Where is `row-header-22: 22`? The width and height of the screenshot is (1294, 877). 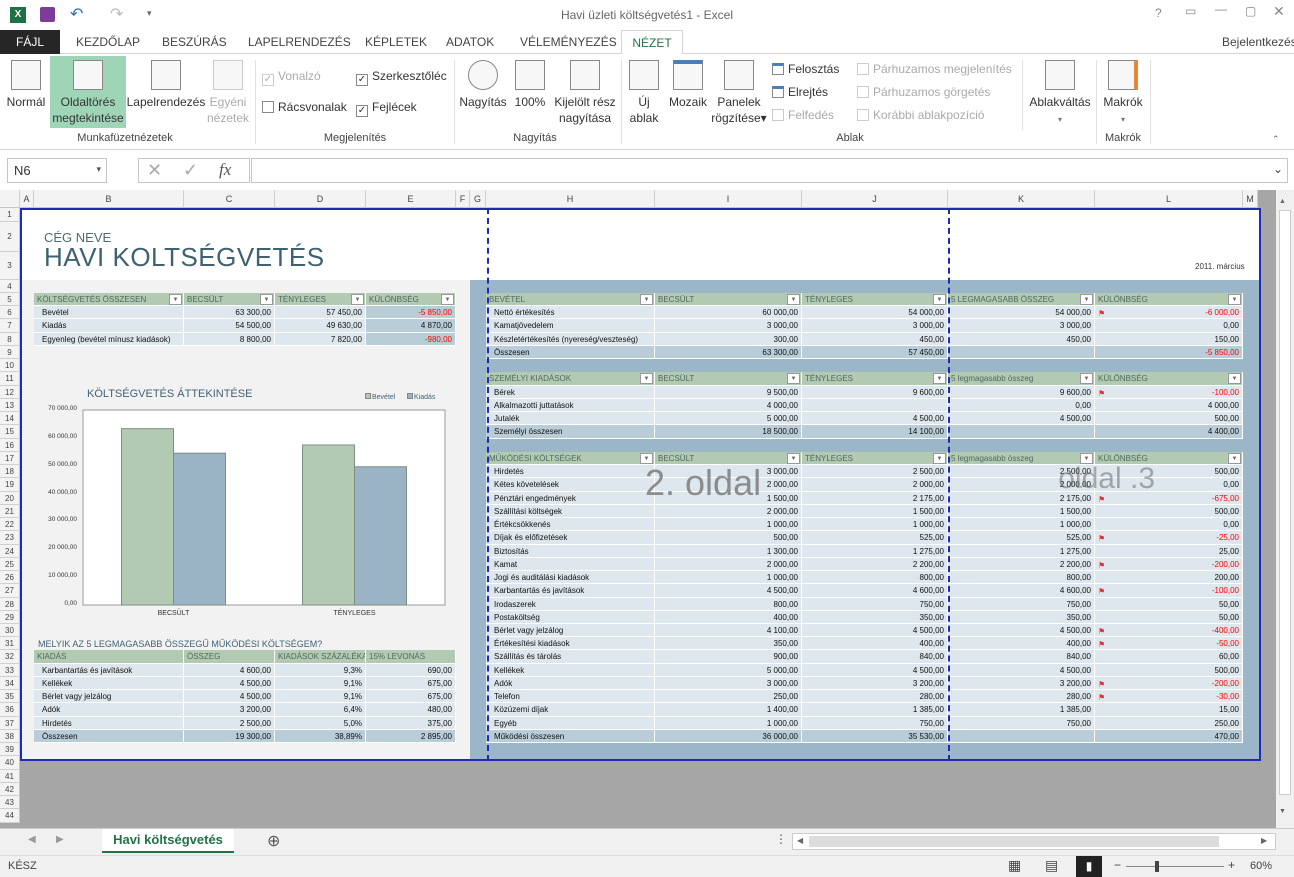
row-header-22: 22 is located at coordinates (10, 525).